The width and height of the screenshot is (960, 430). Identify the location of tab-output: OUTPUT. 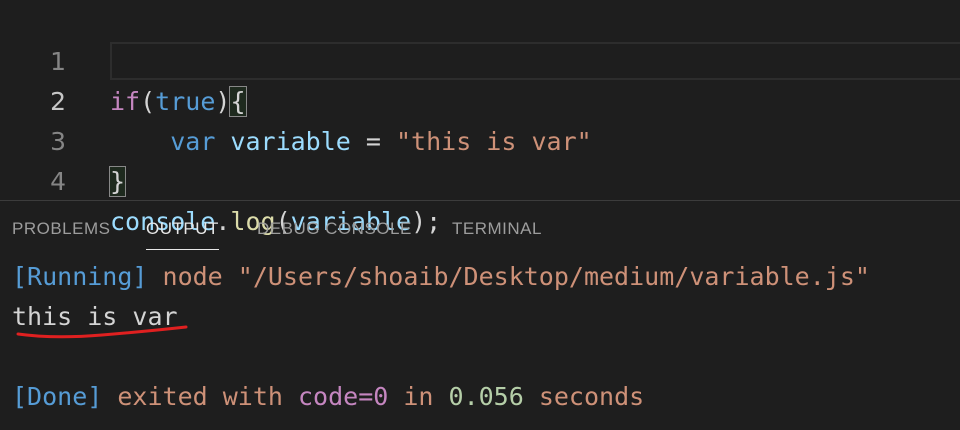
(182, 234).